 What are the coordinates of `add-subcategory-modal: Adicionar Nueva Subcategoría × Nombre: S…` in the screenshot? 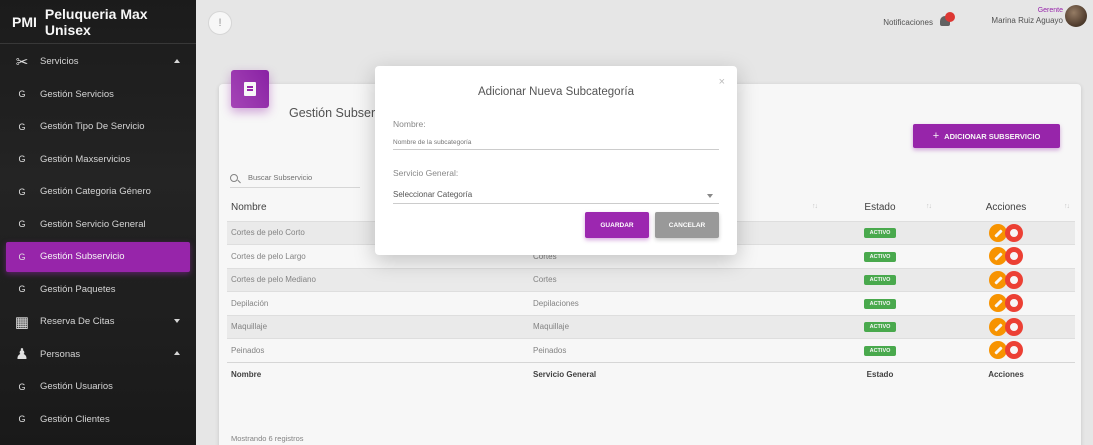 It's located at (556, 160).